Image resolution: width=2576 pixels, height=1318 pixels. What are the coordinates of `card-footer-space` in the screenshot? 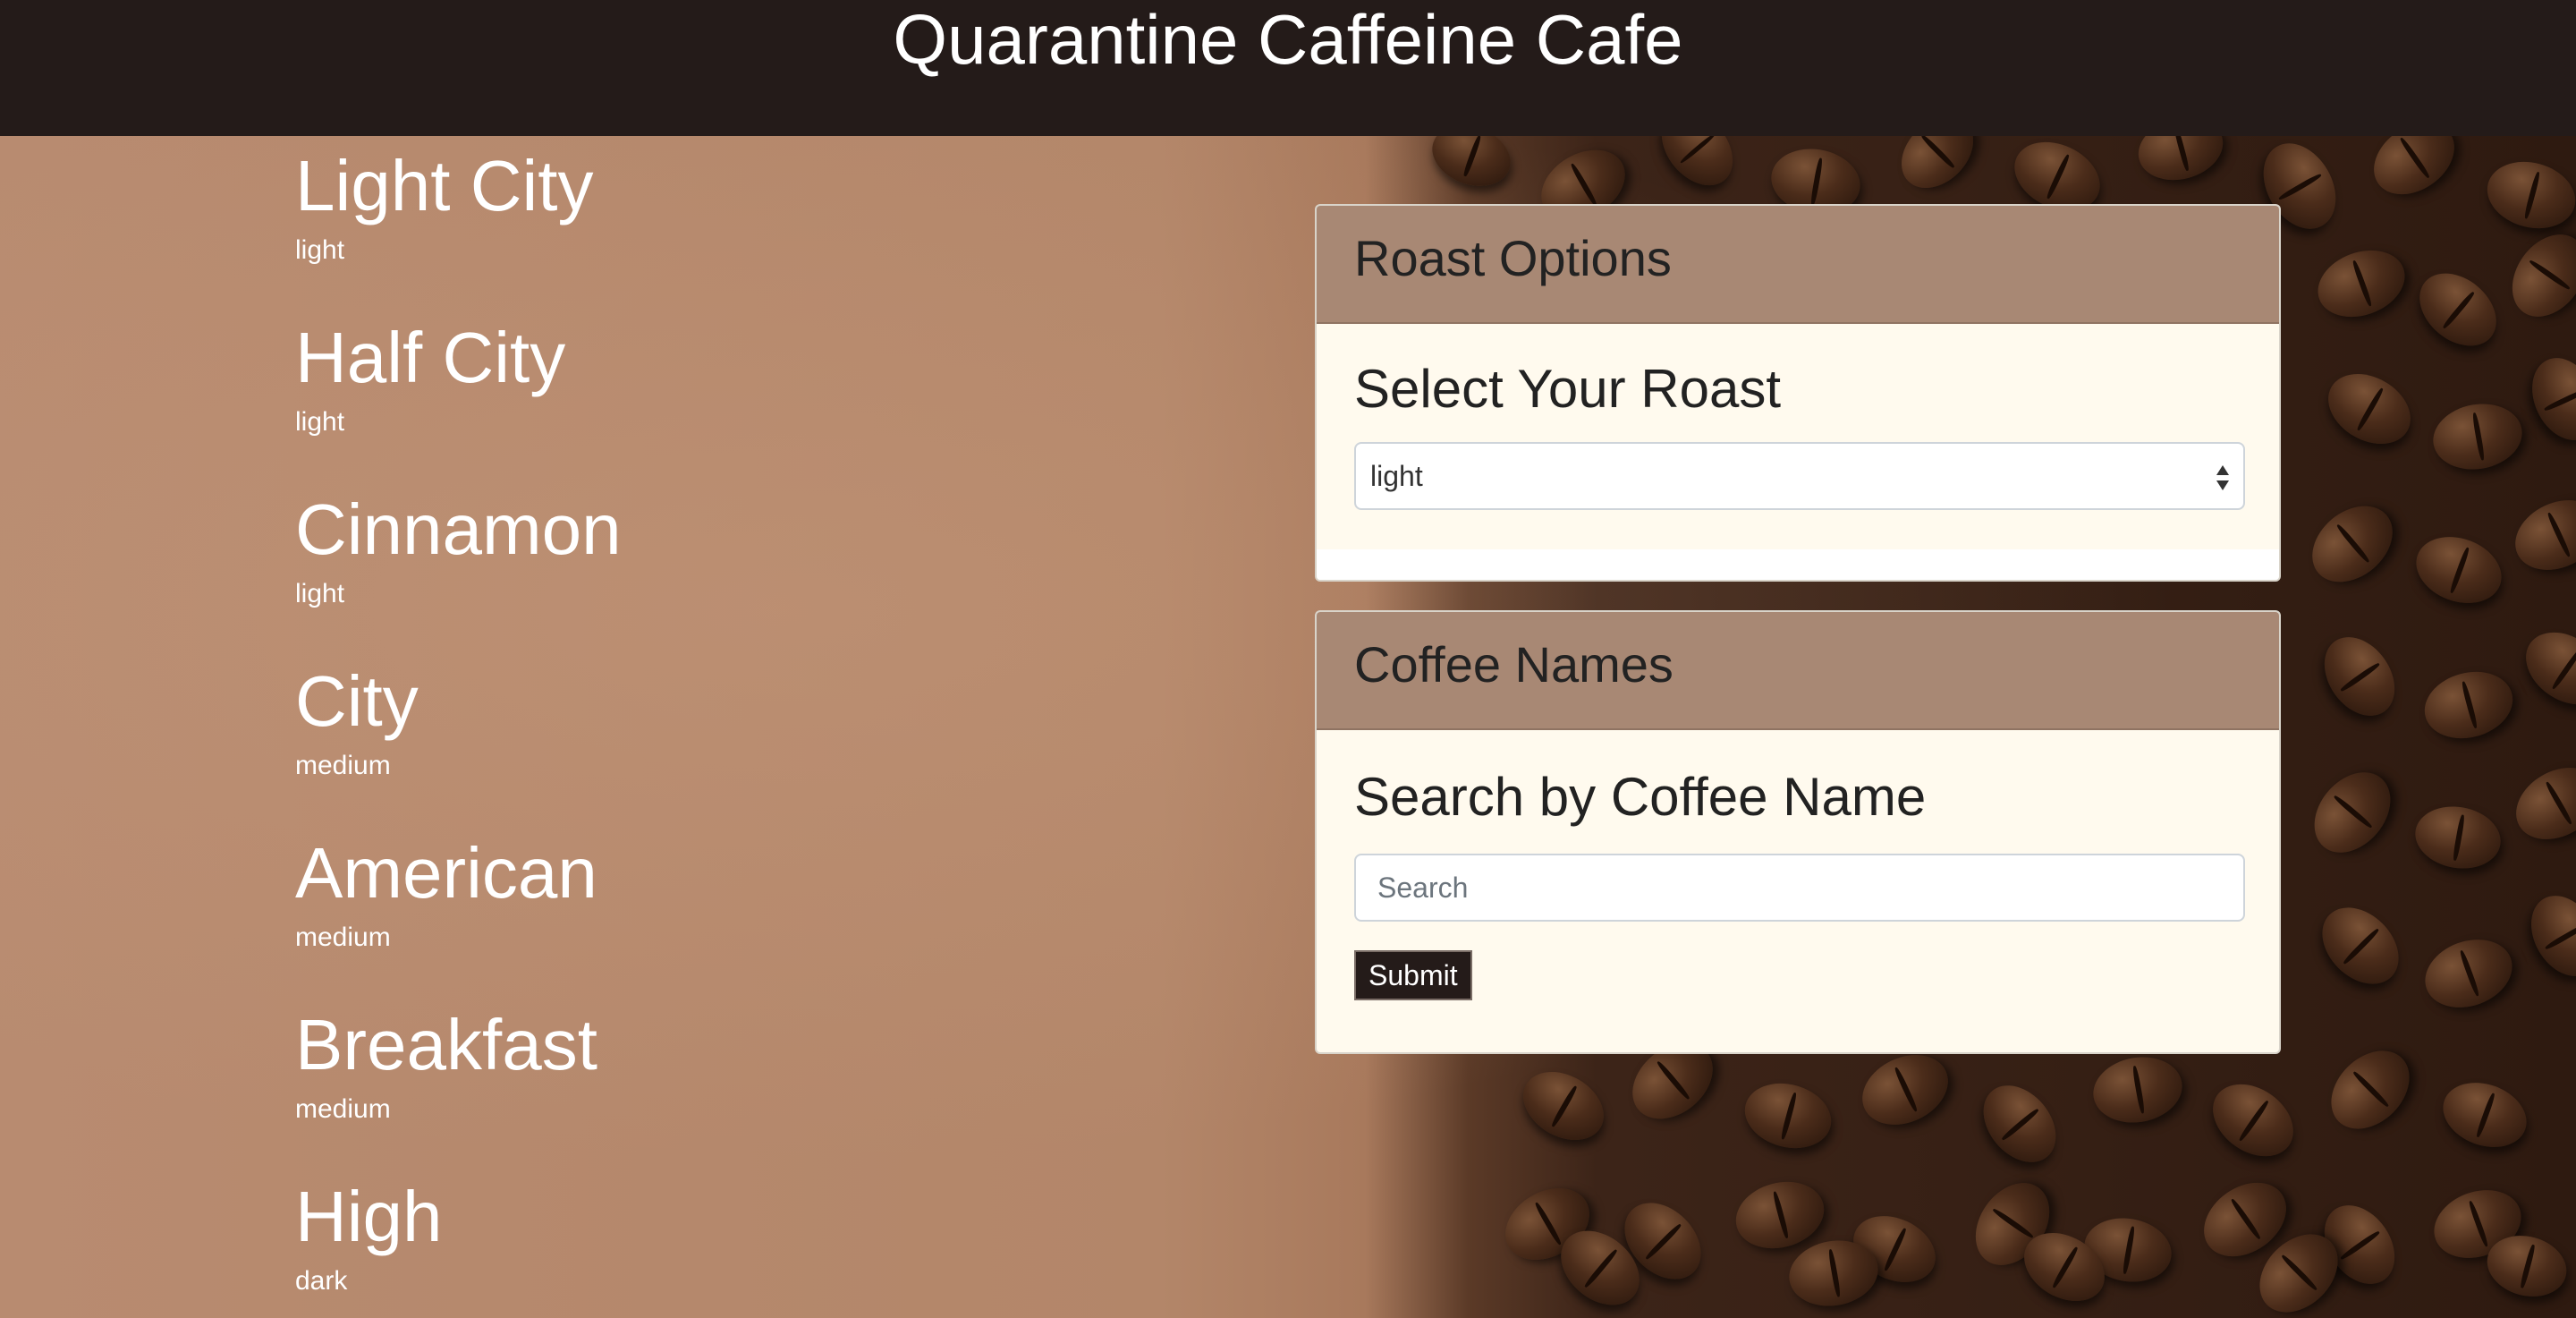 It's located at (1798, 564).